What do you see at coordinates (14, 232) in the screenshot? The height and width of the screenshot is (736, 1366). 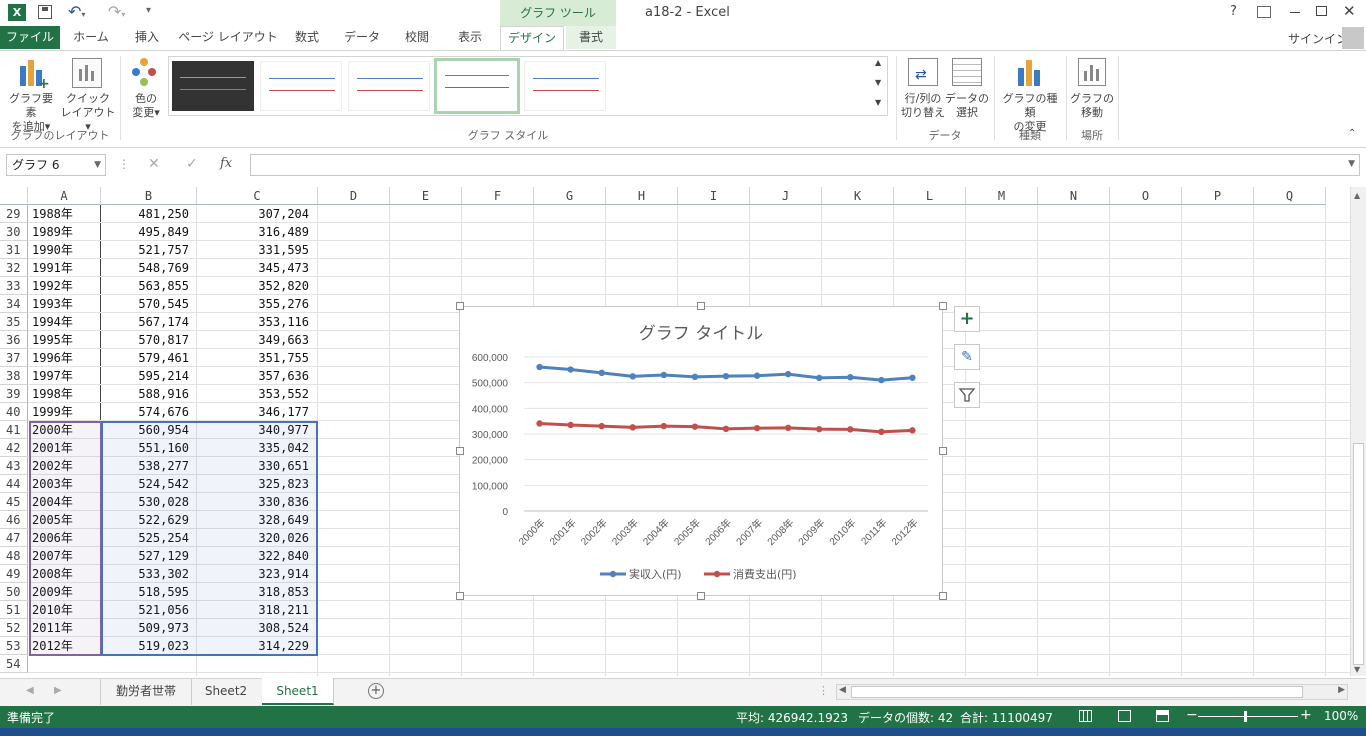 I see `row-header: 30` at bounding box center [14, 232].